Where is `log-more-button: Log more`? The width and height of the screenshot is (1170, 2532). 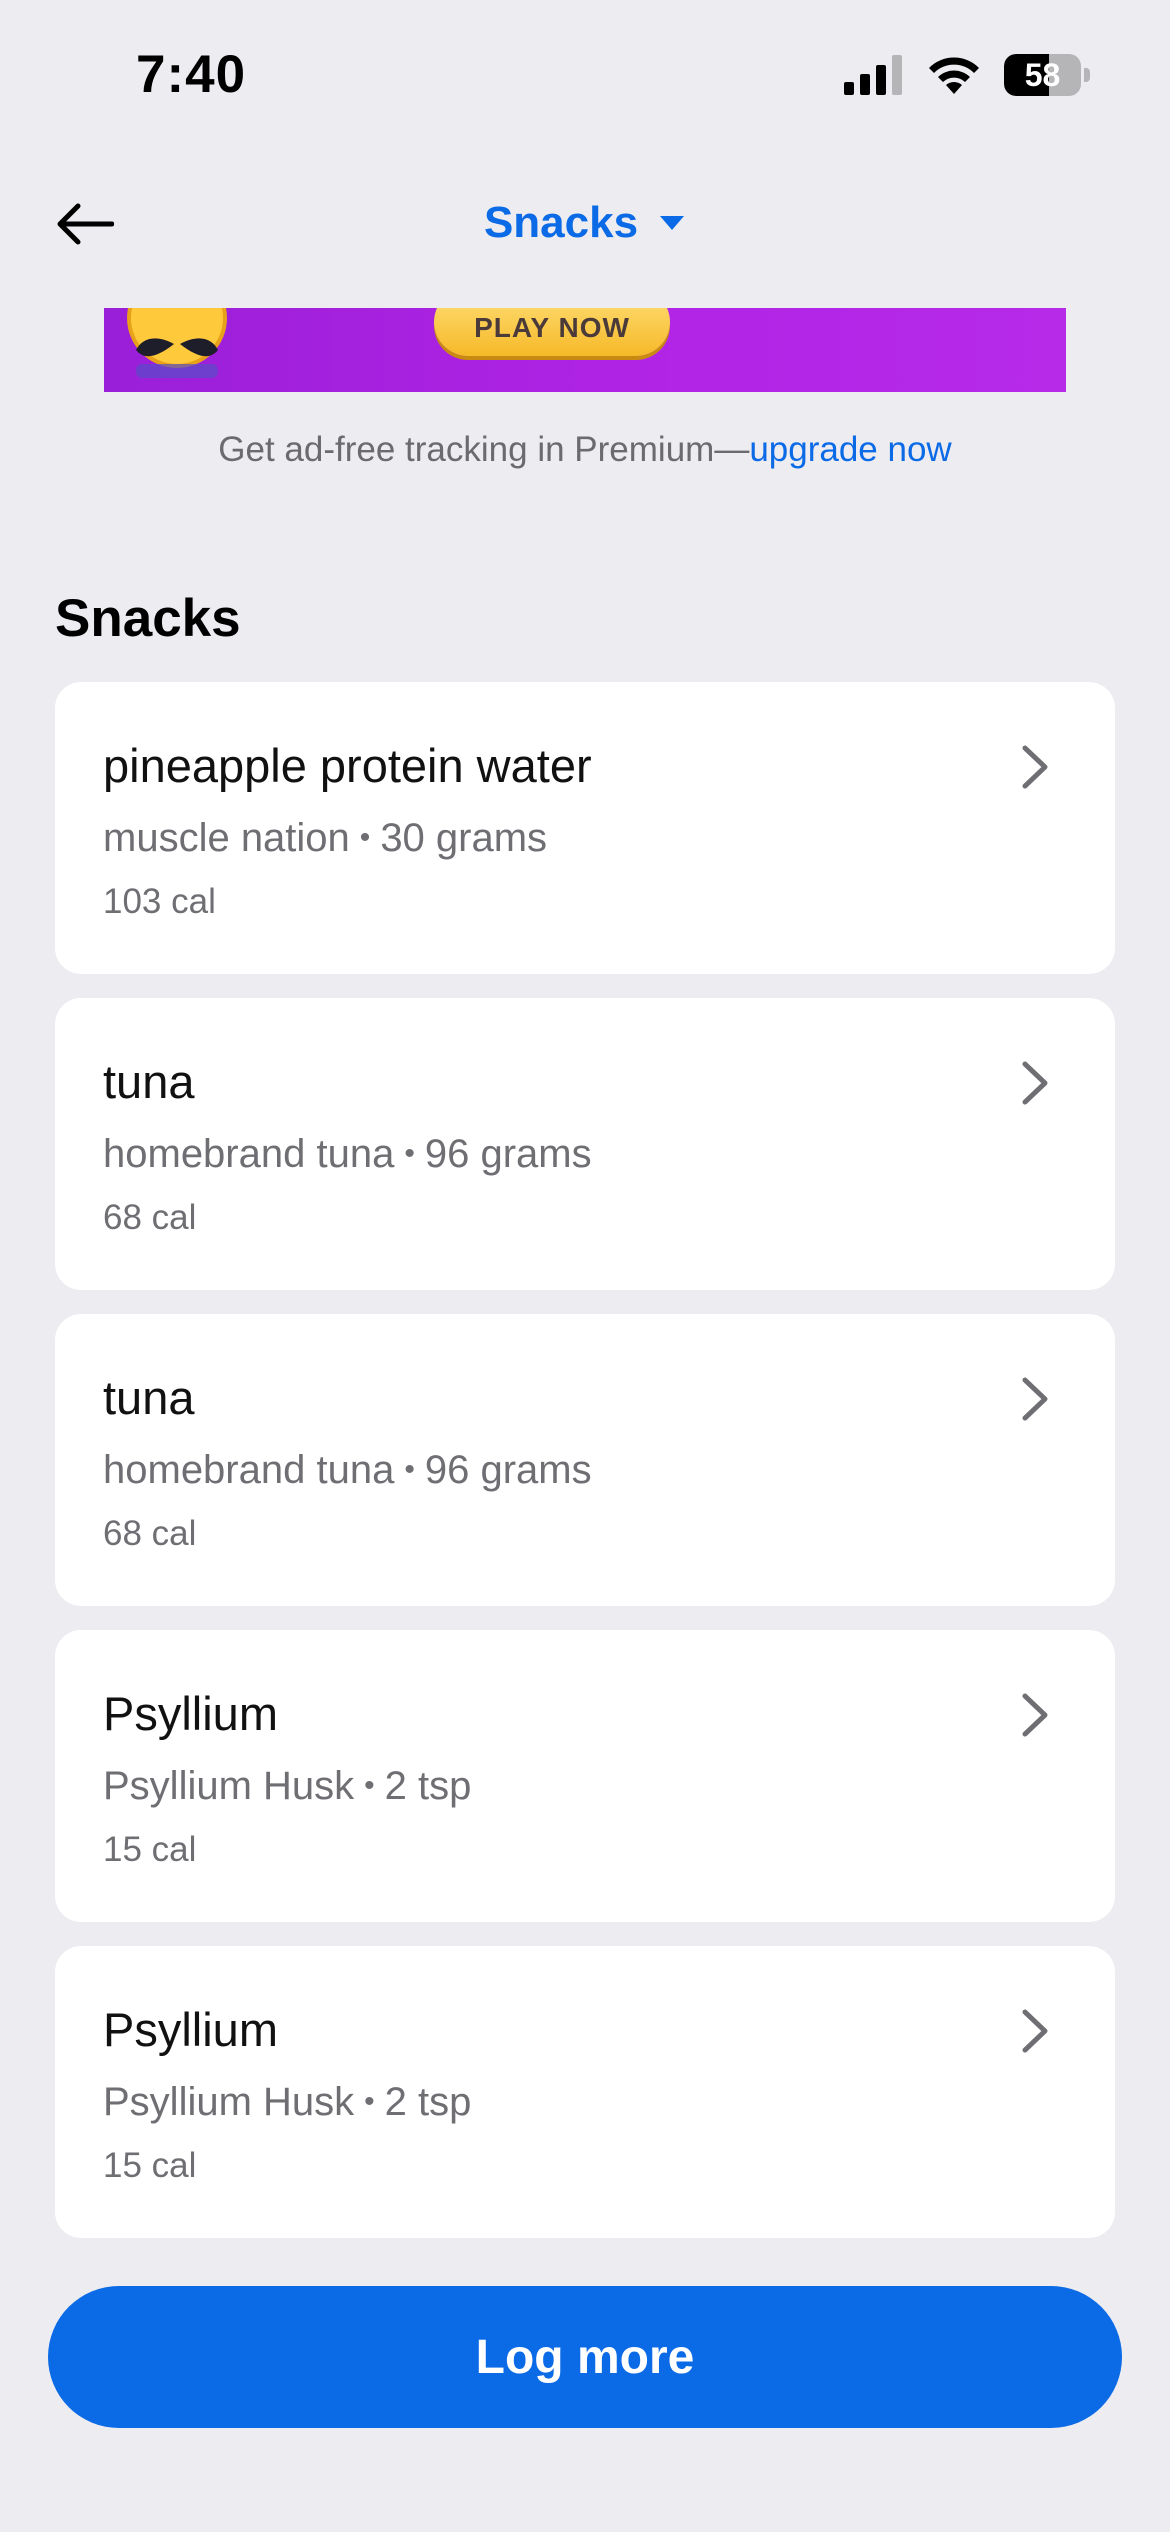 log-more-button: Log more is located at coordinates (585, 2357).